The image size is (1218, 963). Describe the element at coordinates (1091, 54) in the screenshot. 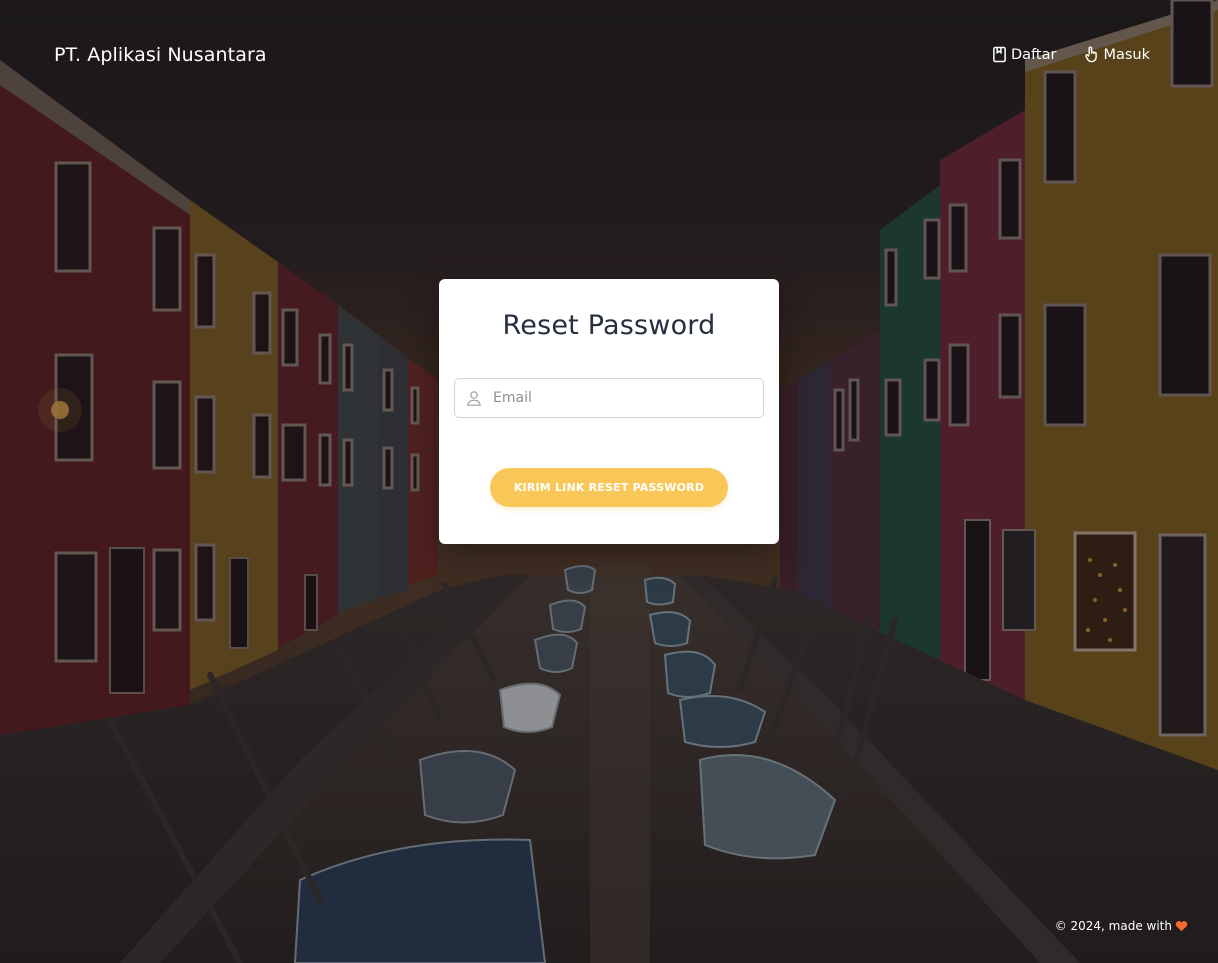

I see `hand-pointer-icon` at that location.